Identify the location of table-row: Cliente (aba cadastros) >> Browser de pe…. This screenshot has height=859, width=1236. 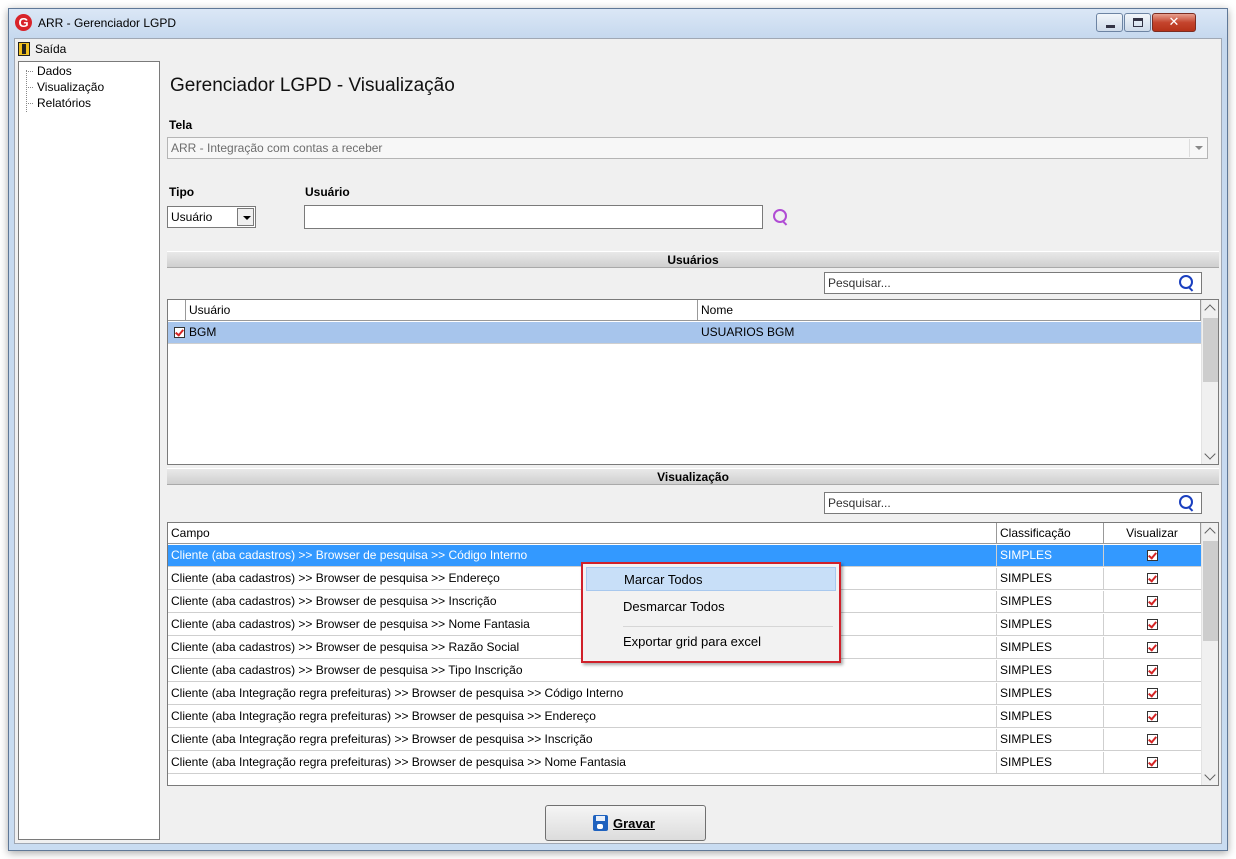
(684, 671).